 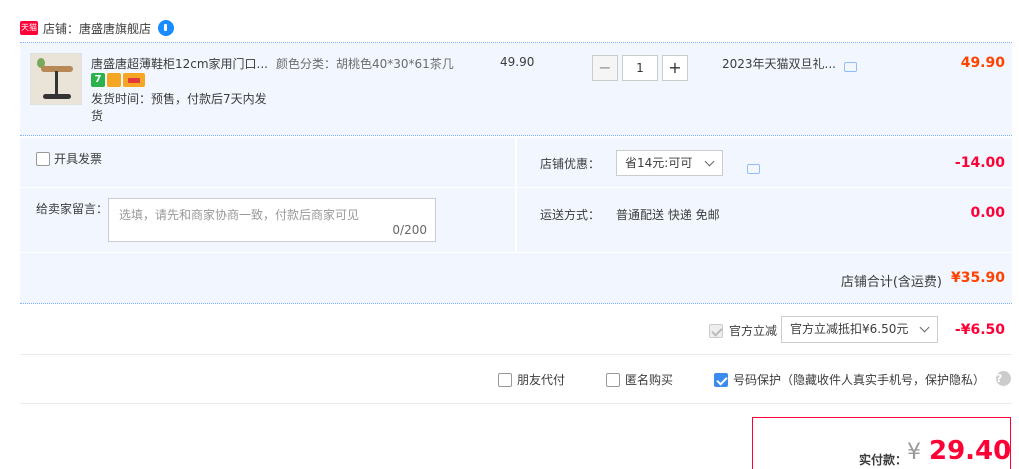 I want to click on shop-discount-amount: -14.00, so click(x=979, y=163).